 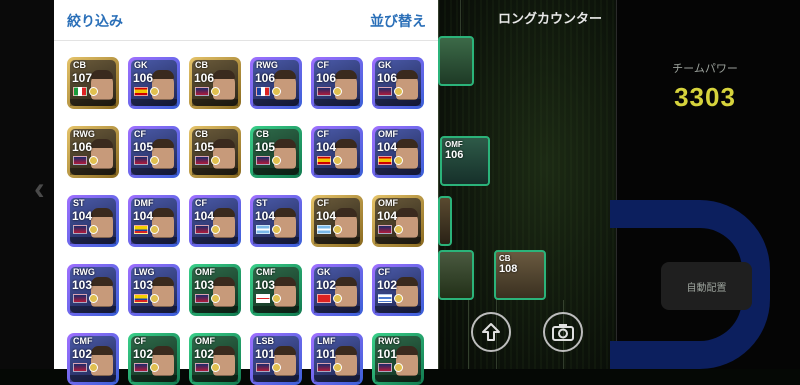 What do you see at coordinates (276, 290) in the screenshot?
I see `player-card: CMF 103` at bounding box center [276, 290].